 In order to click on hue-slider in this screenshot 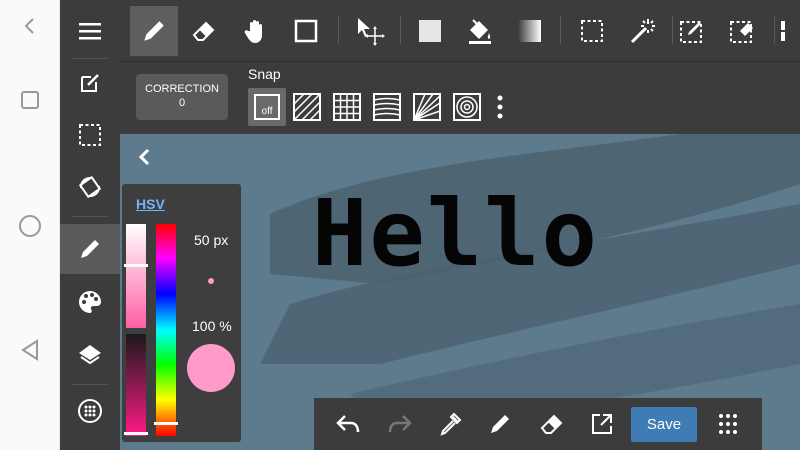, I will do `click(166, 330)`.